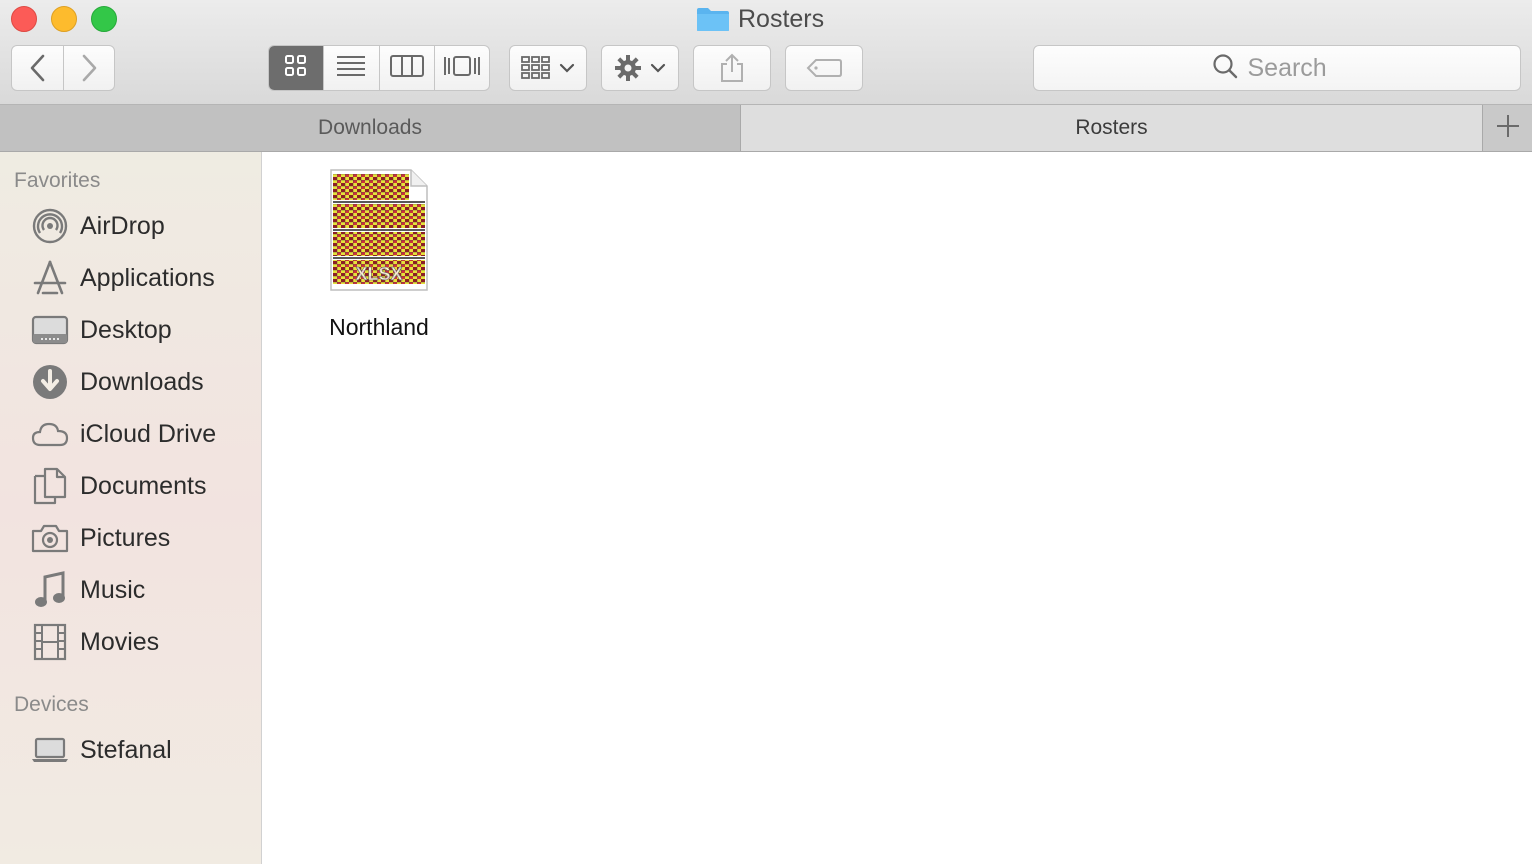  I want to click on arrange-button, so click(548, 68).